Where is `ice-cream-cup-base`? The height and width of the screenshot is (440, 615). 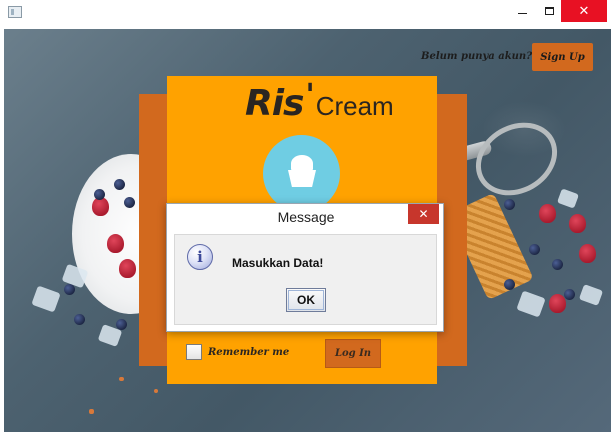 ice-cream-cup-base is located at coordinates (302, 178).